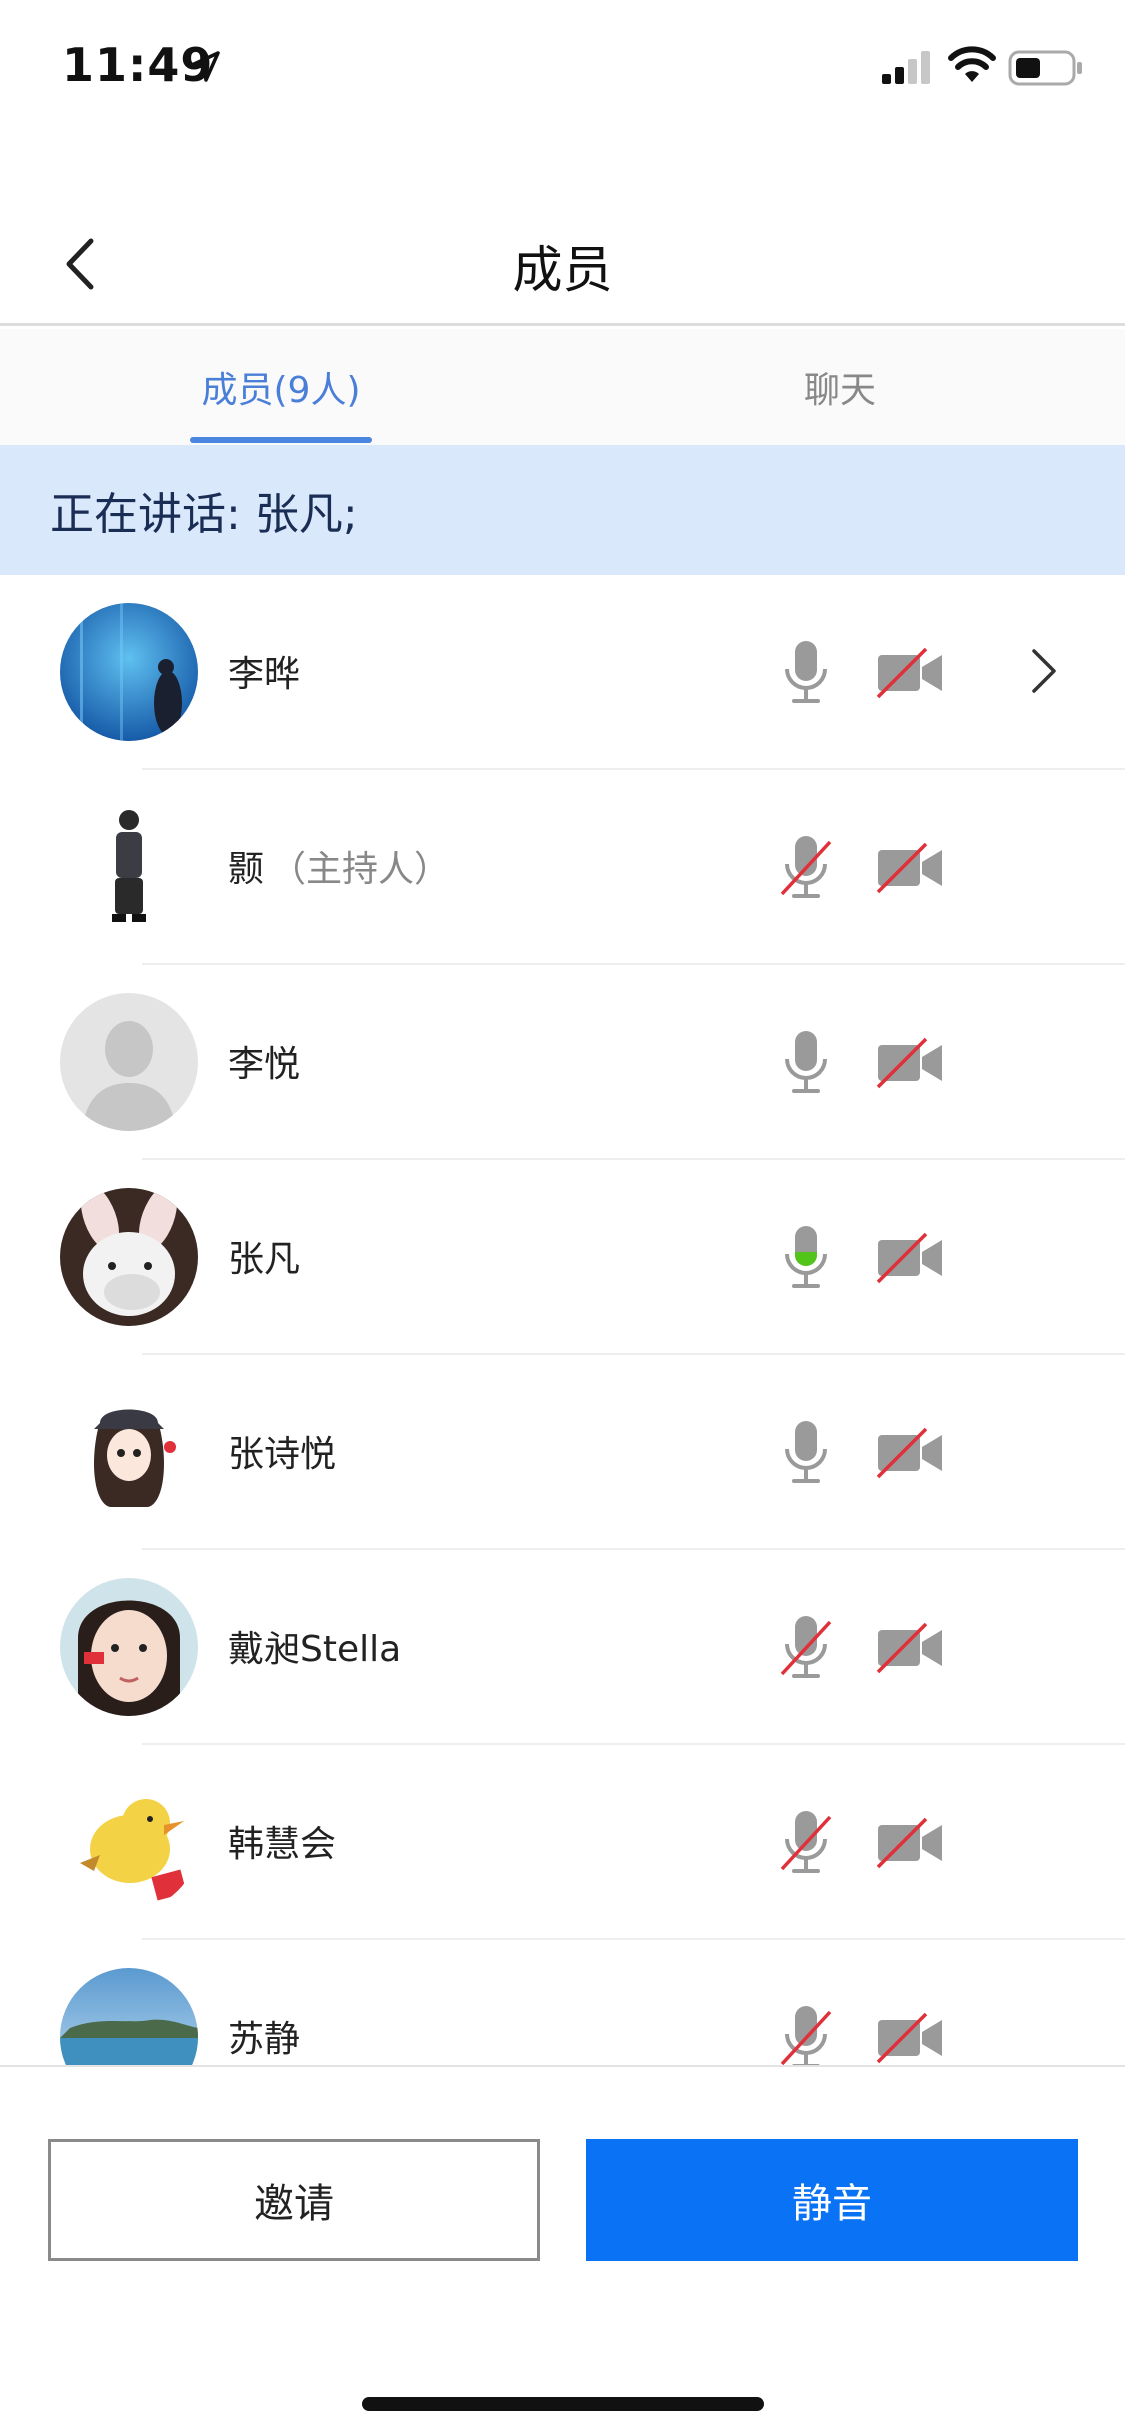  Describe the element at coordinates (282, 1844) in the screenshot. I see `member-name-text: 韩慧会` at that location.